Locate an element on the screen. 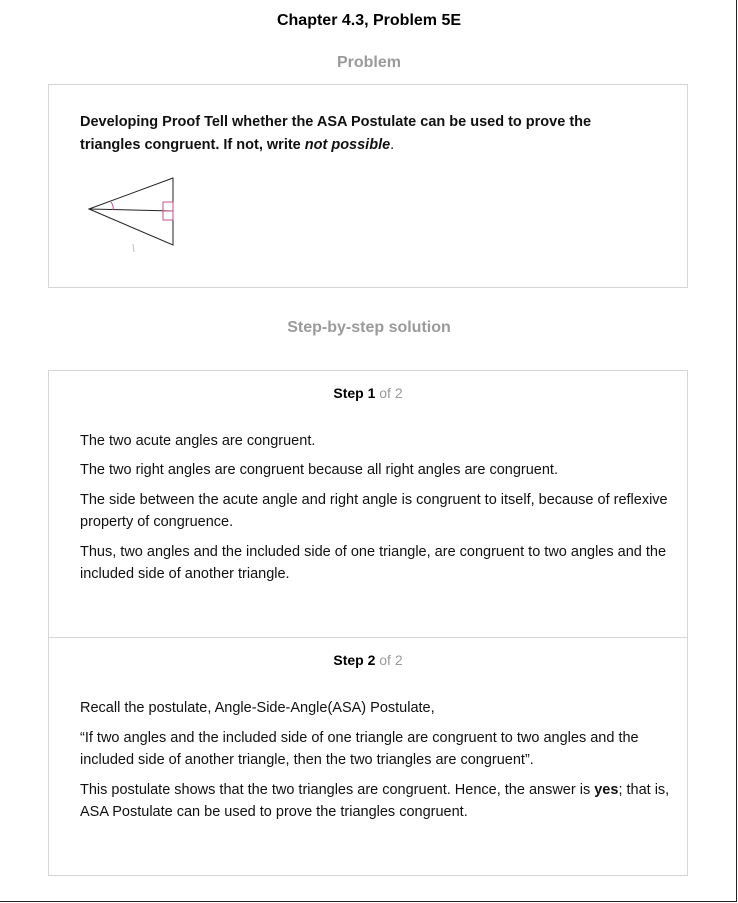 Image resolution: width=738 pixels, height=903 pixels. step-2-count: of 2 is located at coordinates (391, 660).